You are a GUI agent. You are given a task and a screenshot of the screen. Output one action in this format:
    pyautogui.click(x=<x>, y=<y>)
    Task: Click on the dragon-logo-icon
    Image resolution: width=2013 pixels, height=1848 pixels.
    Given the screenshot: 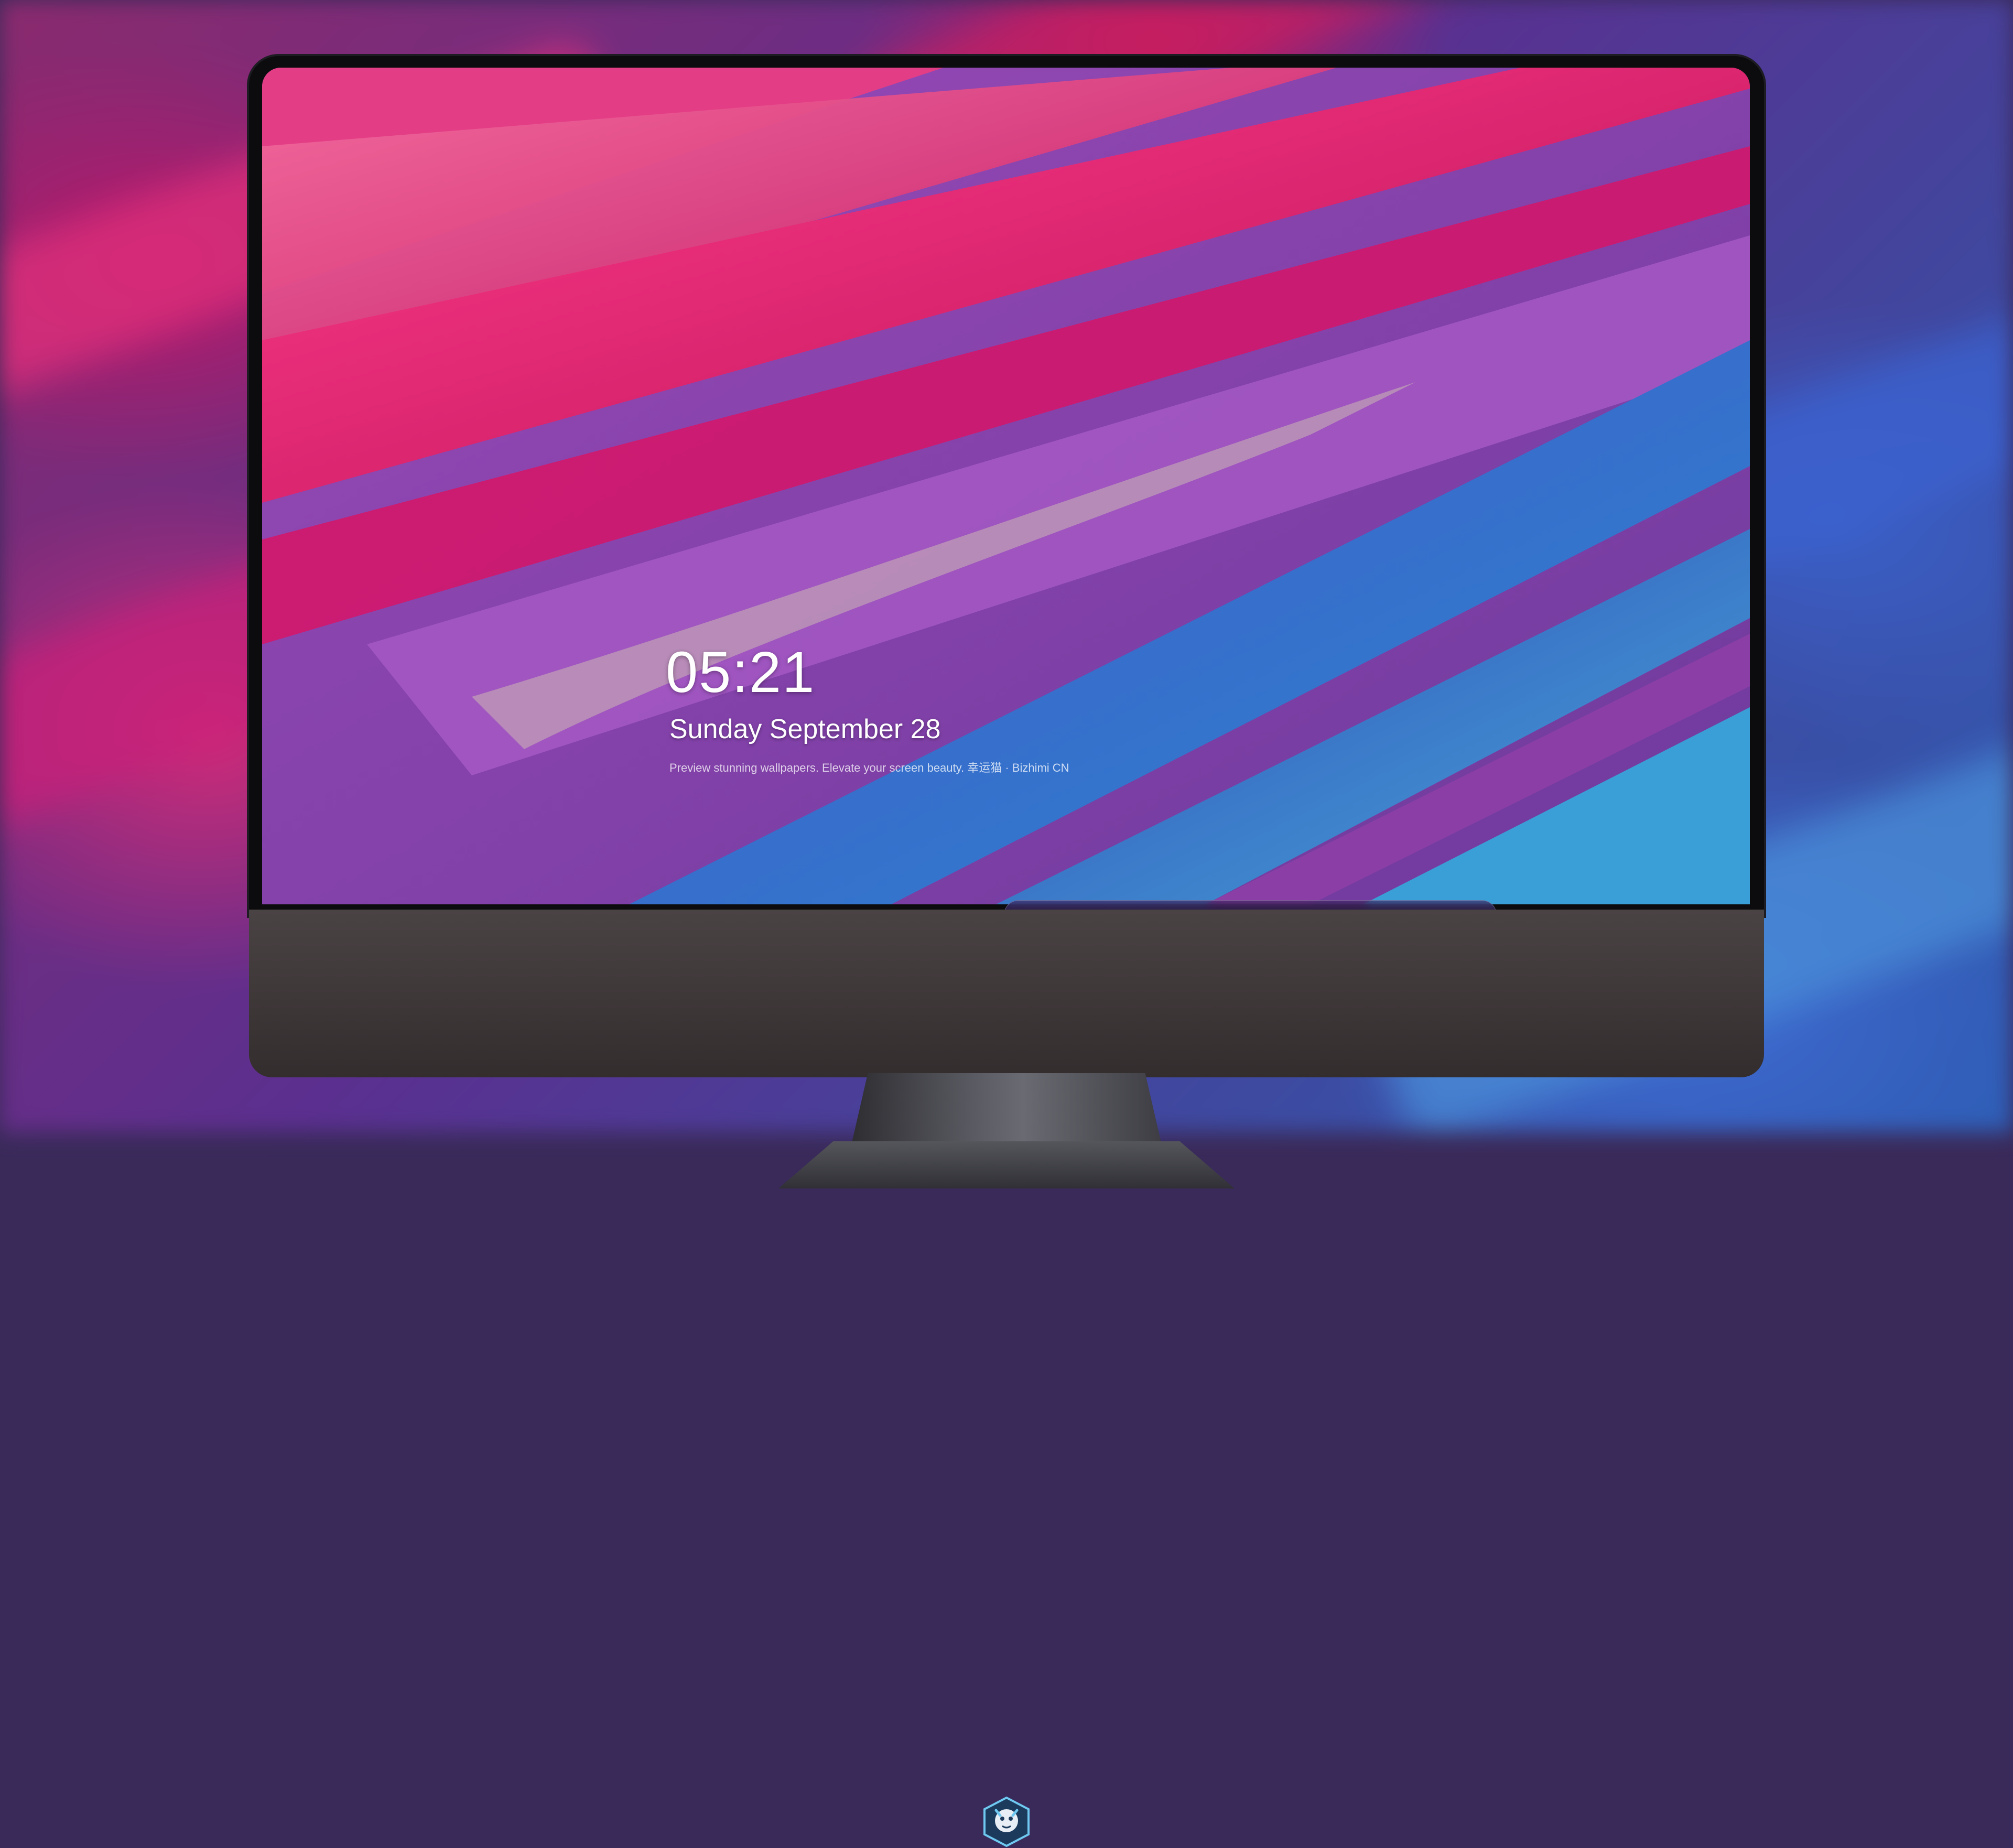 What is the action you would take?
    pyautogui.click(x=1006, y=1821)
    